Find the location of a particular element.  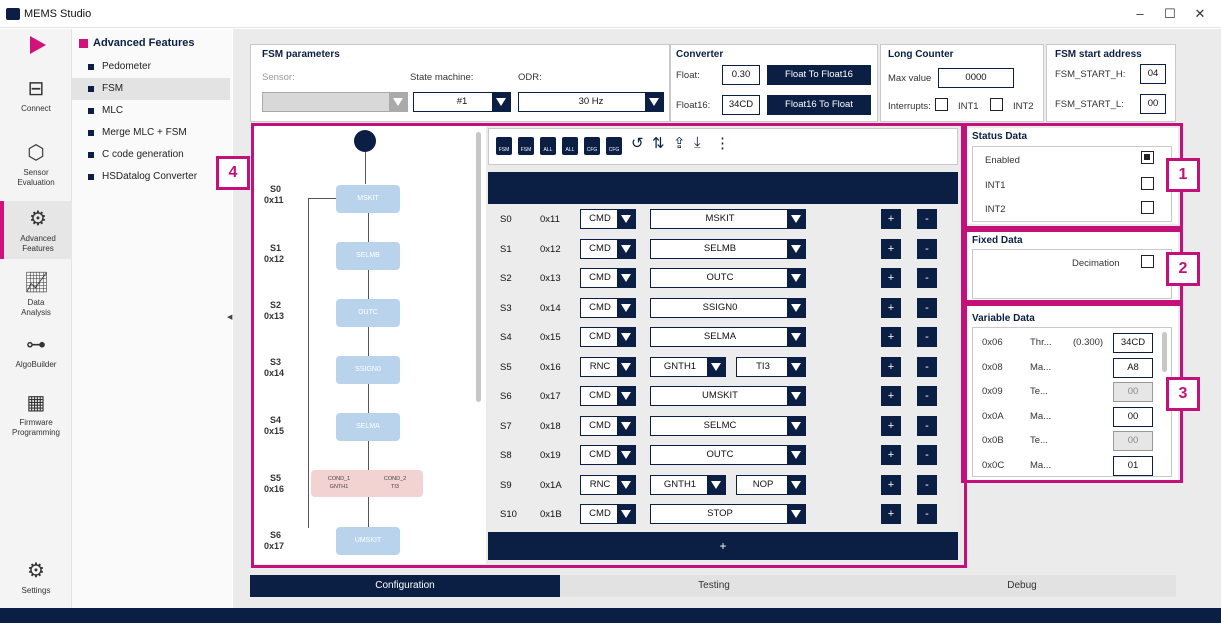

diagram-state-node: SSIGN0 is located at coordinates (368, 370).